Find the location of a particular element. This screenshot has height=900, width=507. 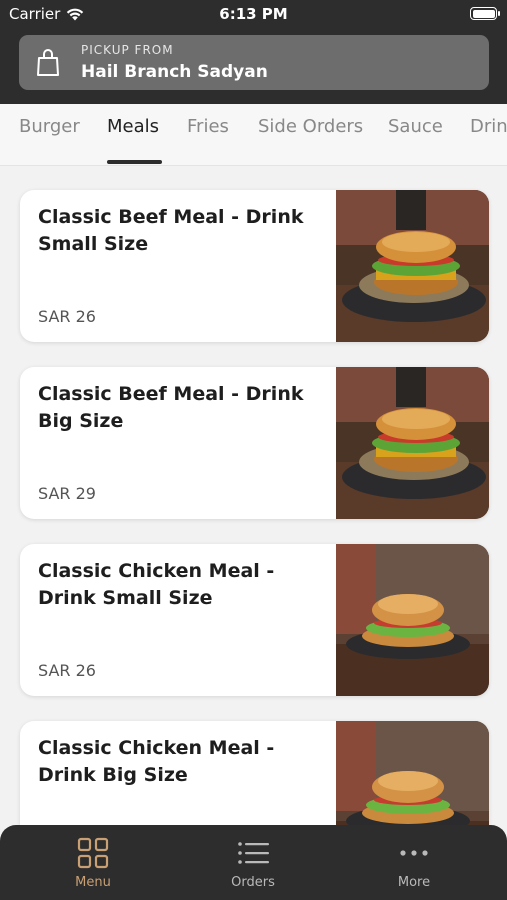

nav-menu: Menu is located at coordinates (93, 863).